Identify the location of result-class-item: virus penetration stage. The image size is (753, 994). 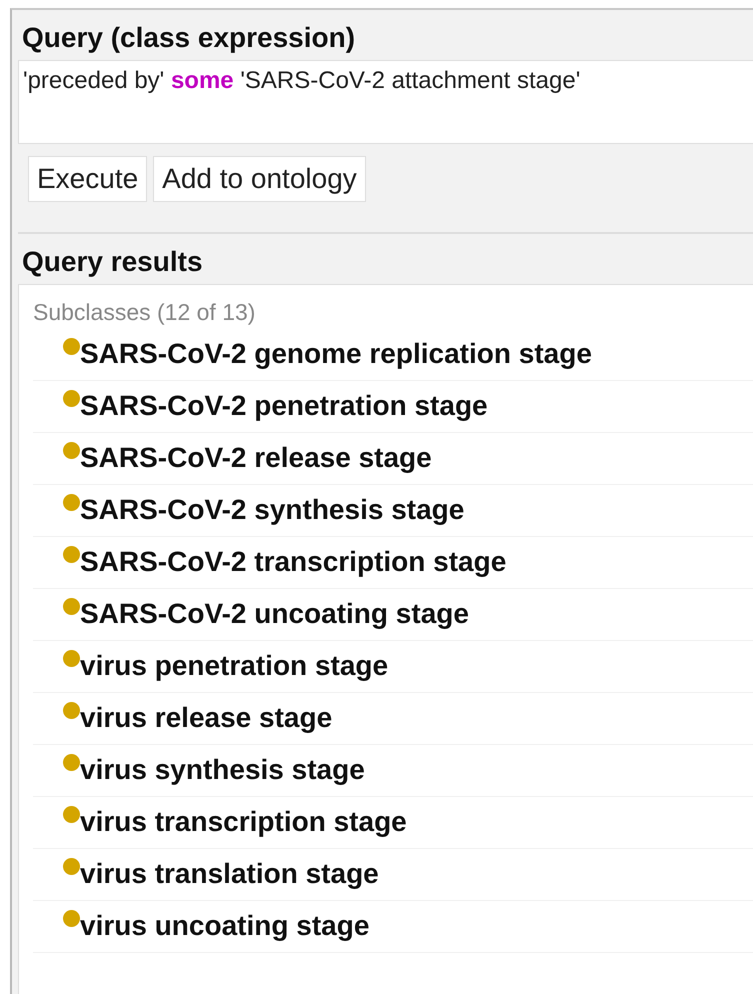
(234, 666).